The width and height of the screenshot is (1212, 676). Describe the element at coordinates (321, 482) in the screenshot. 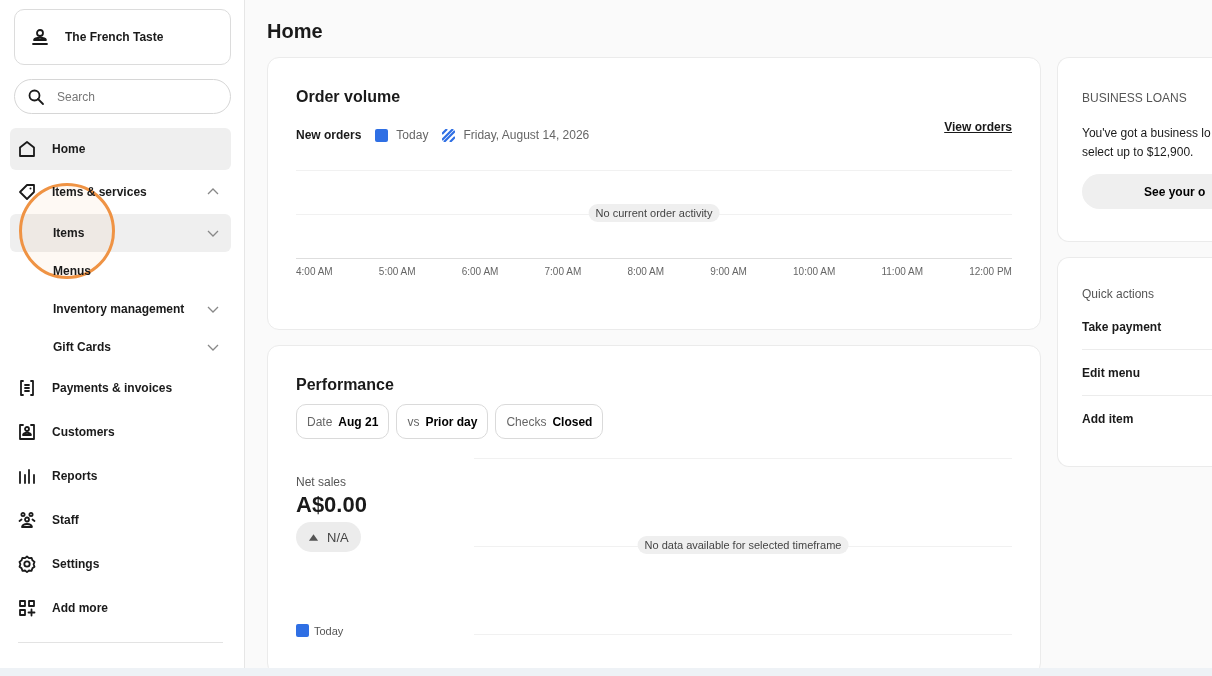

I see `metric-label: Net sales` at that location.